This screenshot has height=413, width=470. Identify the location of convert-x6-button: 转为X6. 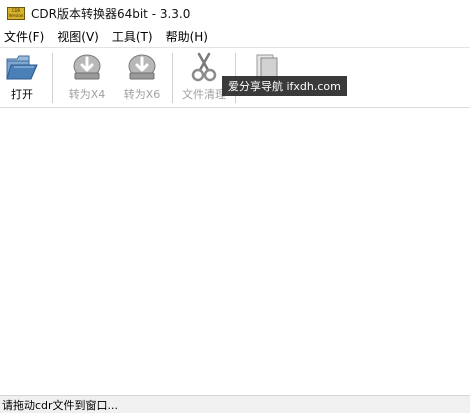
(142, 78).